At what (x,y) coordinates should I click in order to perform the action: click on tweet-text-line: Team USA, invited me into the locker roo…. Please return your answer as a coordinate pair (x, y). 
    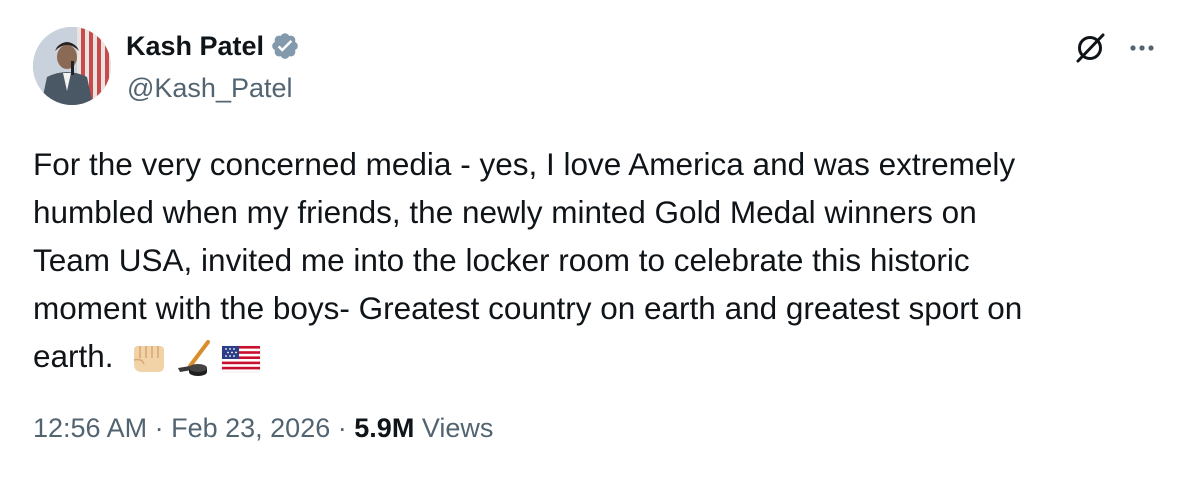
    Looking at the image, I should click on (501, 260).